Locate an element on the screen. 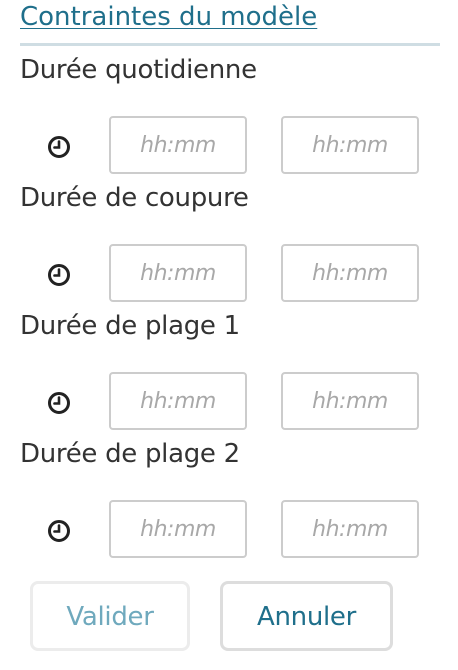  panel-title: Contraintes du modèle is located at coordinates (168, 17).